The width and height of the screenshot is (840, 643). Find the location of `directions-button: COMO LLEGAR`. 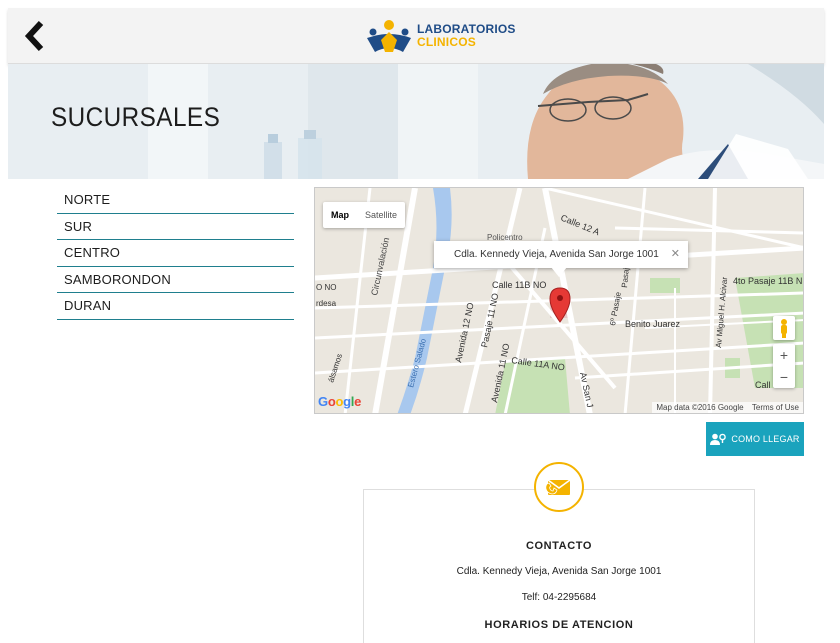

directions-button: COMO LLEGAR is located at coordinates (755, 439).